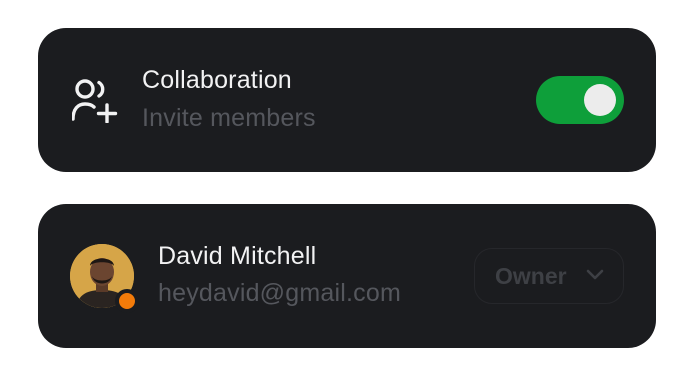 The width and height of the screenshot is (694, 374). What do you see at coordinates (94, 101) in the screenshot?
I see `user-plus-icon` at bounding box center [94, 101].